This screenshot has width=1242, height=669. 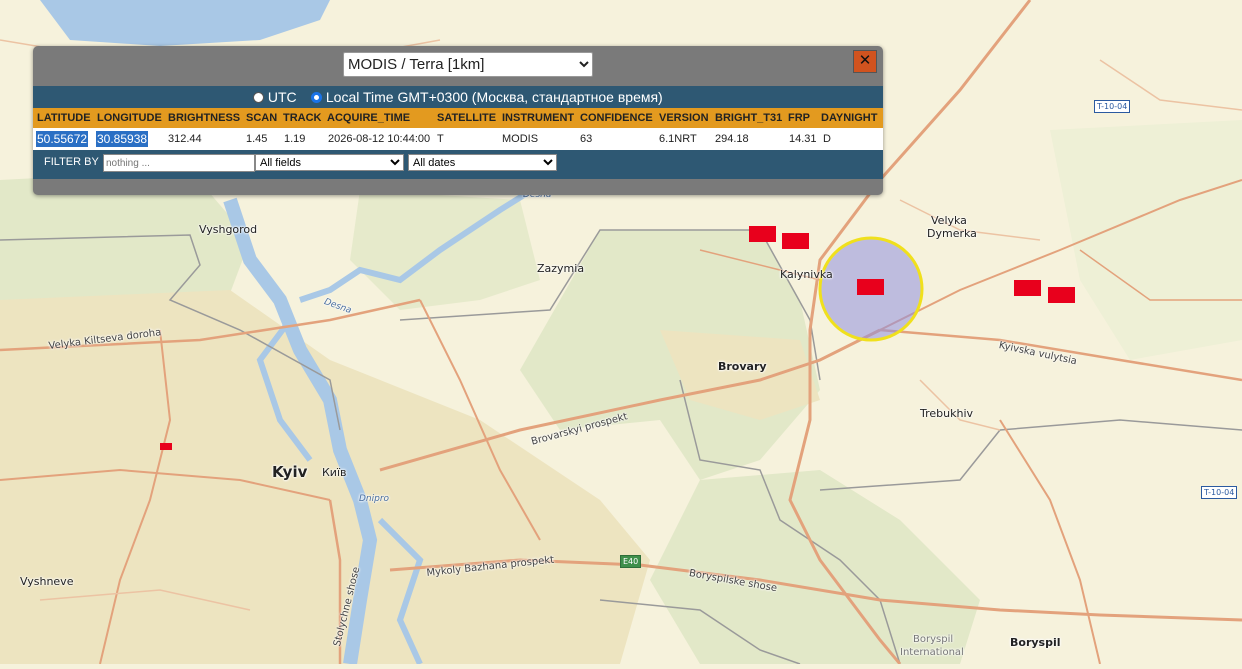 I want to click on col-header: VERSION, so click(x=684, y=118).